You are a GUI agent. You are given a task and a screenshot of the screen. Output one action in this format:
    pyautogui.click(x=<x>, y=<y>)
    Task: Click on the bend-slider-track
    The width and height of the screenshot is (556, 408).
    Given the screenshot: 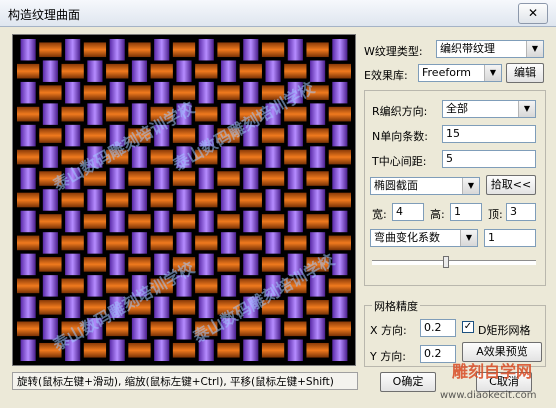 What is the action you would take?
    pyautogui.click(x=454, y=262)
    